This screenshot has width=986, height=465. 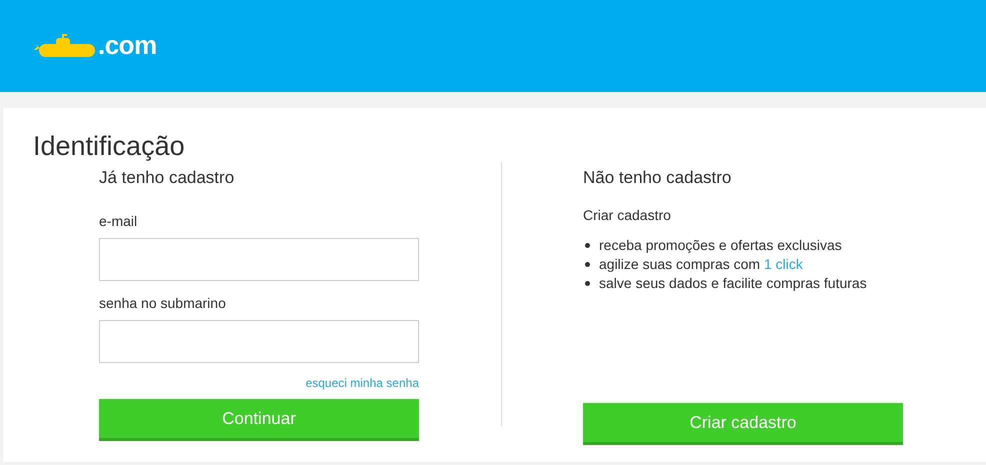 I want to click on submarine-icon, so click(x=66, y=44).